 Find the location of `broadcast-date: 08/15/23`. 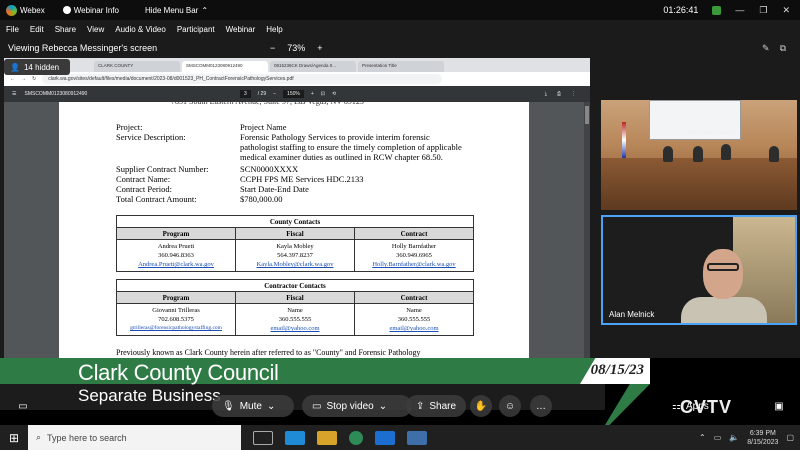

broadcast-date: 08/15/23 is located at coordinates (617, 370).